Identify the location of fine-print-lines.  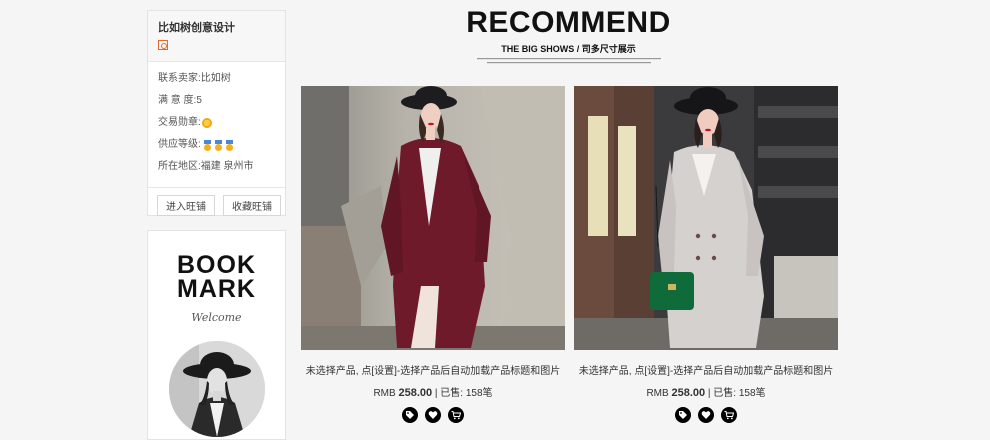
(569, 61).